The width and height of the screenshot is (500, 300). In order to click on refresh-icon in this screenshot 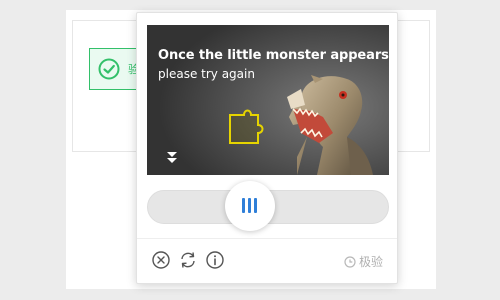, I will do `click(188, 260)`.